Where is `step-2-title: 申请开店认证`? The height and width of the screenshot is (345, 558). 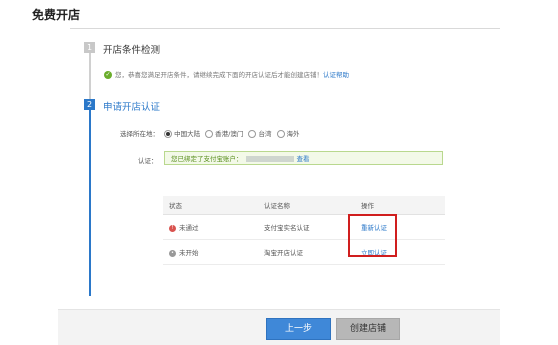
step-2-title: 申请开店认证 is located at coordinates (132, 107).